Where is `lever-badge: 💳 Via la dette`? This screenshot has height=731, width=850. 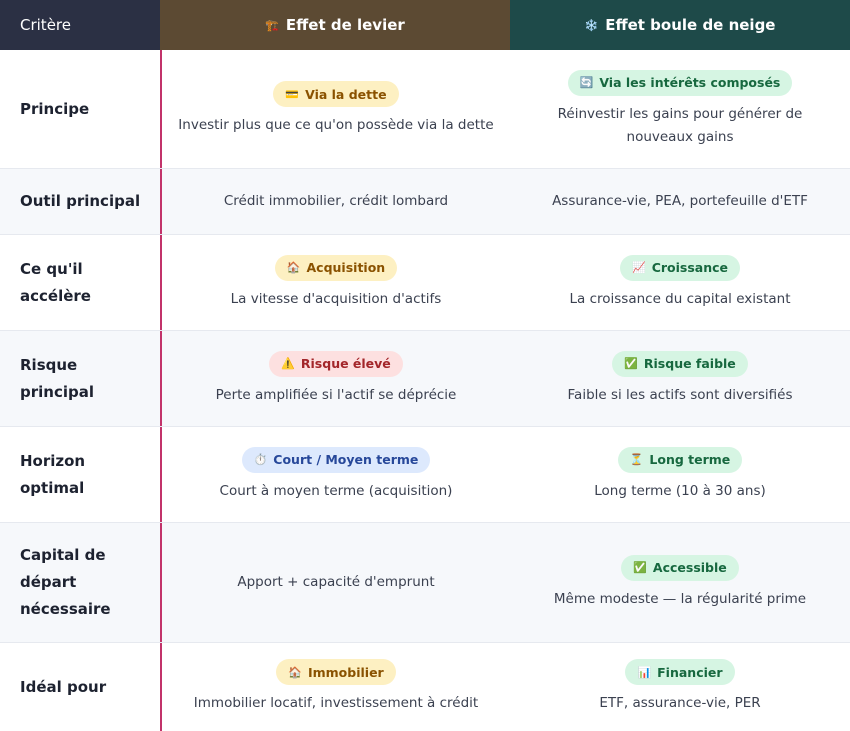 lever-badge: 💳 Via la dette is located at coordinates (336, 94).